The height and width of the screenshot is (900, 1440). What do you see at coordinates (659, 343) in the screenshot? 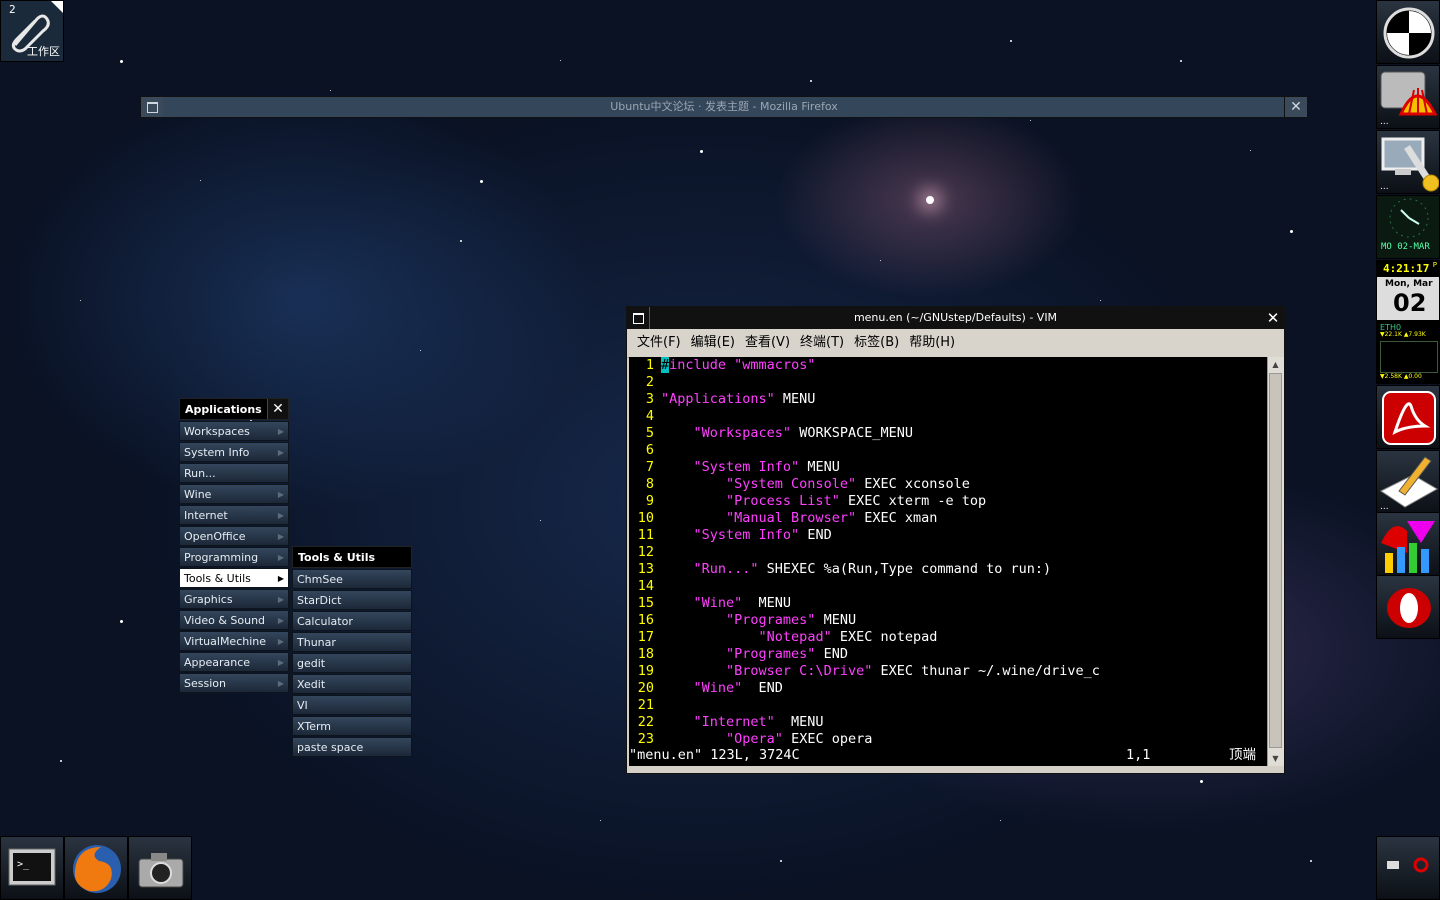
I see `vim-menu-item: 文件(F)` at bounding box center [659, 343].